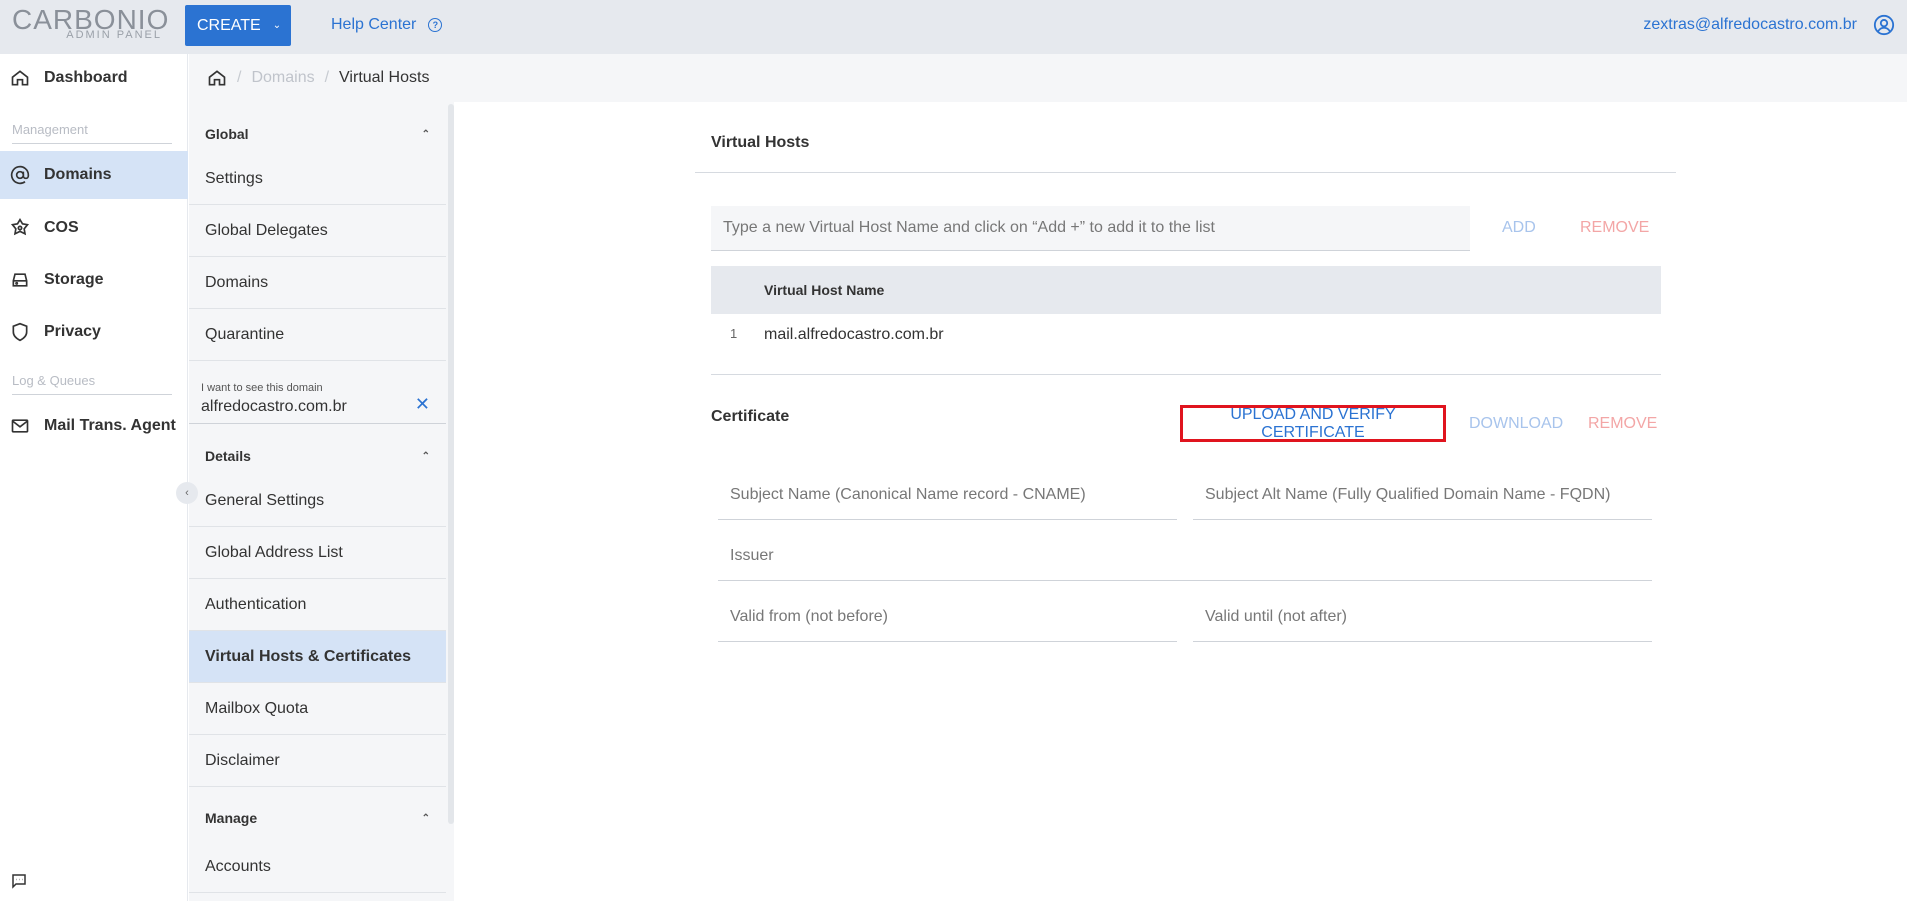 The width and height of the screenshot is (1907, 901). Describe the element at coordinates (20, 332) in the screenshot. I see `shield-icon` at that location.